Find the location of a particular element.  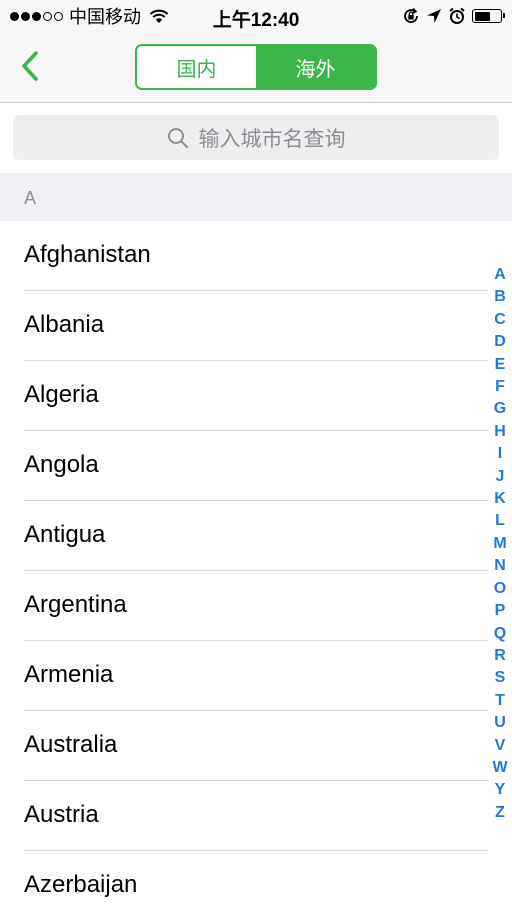

battery-icon is located at coordinates (488, 16).